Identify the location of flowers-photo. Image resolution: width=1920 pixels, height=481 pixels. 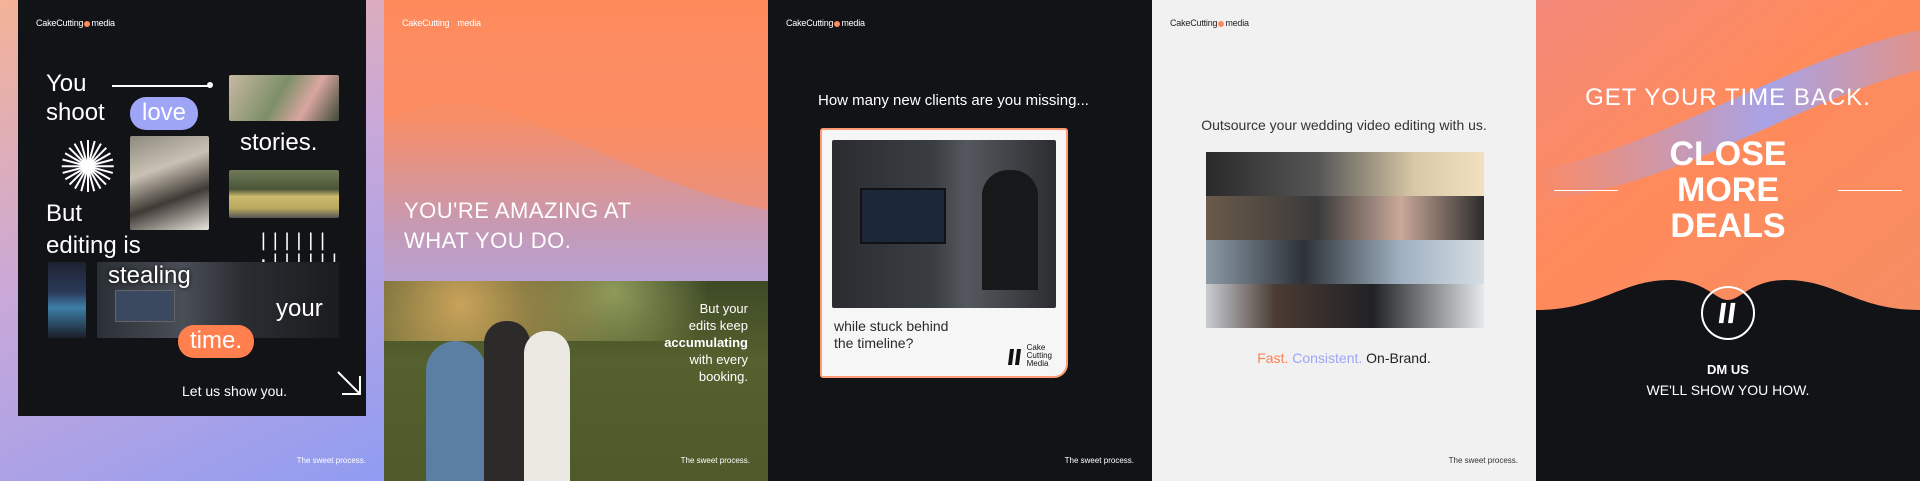
(284, 98).